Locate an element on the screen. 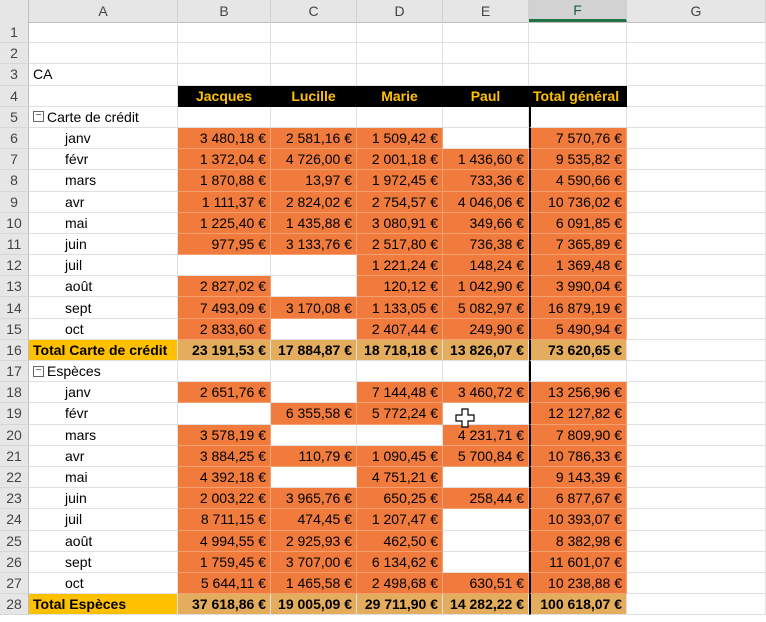 The image size is (766, 622). row-total-cell: 6 877,67 € is located at coordinates (578, 499).